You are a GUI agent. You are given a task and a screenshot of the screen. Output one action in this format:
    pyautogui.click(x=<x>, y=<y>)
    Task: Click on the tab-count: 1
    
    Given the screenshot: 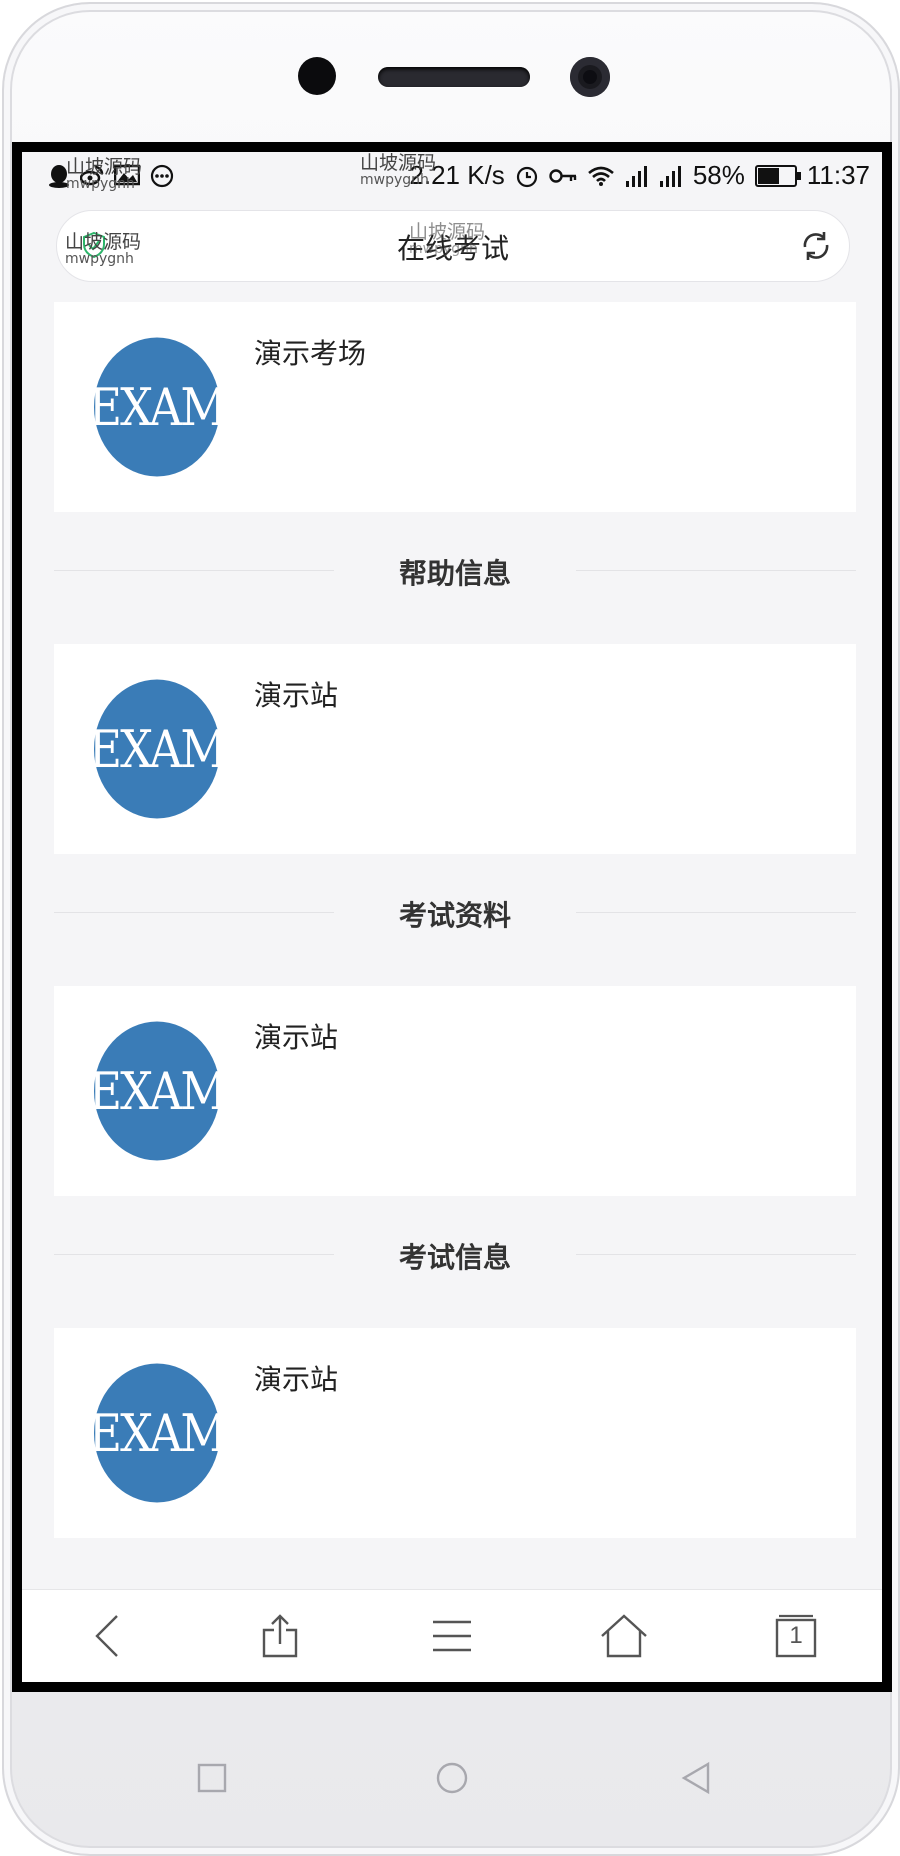 What is the action you would take?
    pyautogui.click(x=796, y=1635)
    